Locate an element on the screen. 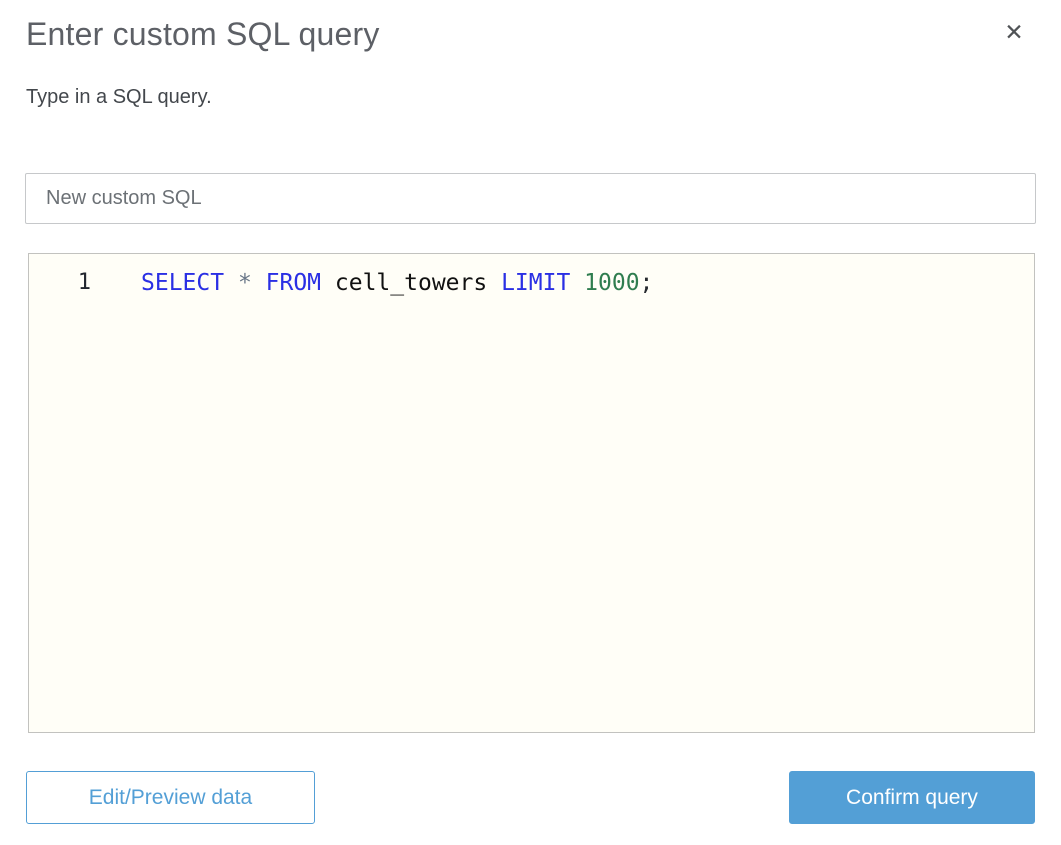 Image resolution: width=1061 pixels, height=845 pixels. sql-identifier: cell_towers is located at coordinates (418, 283).